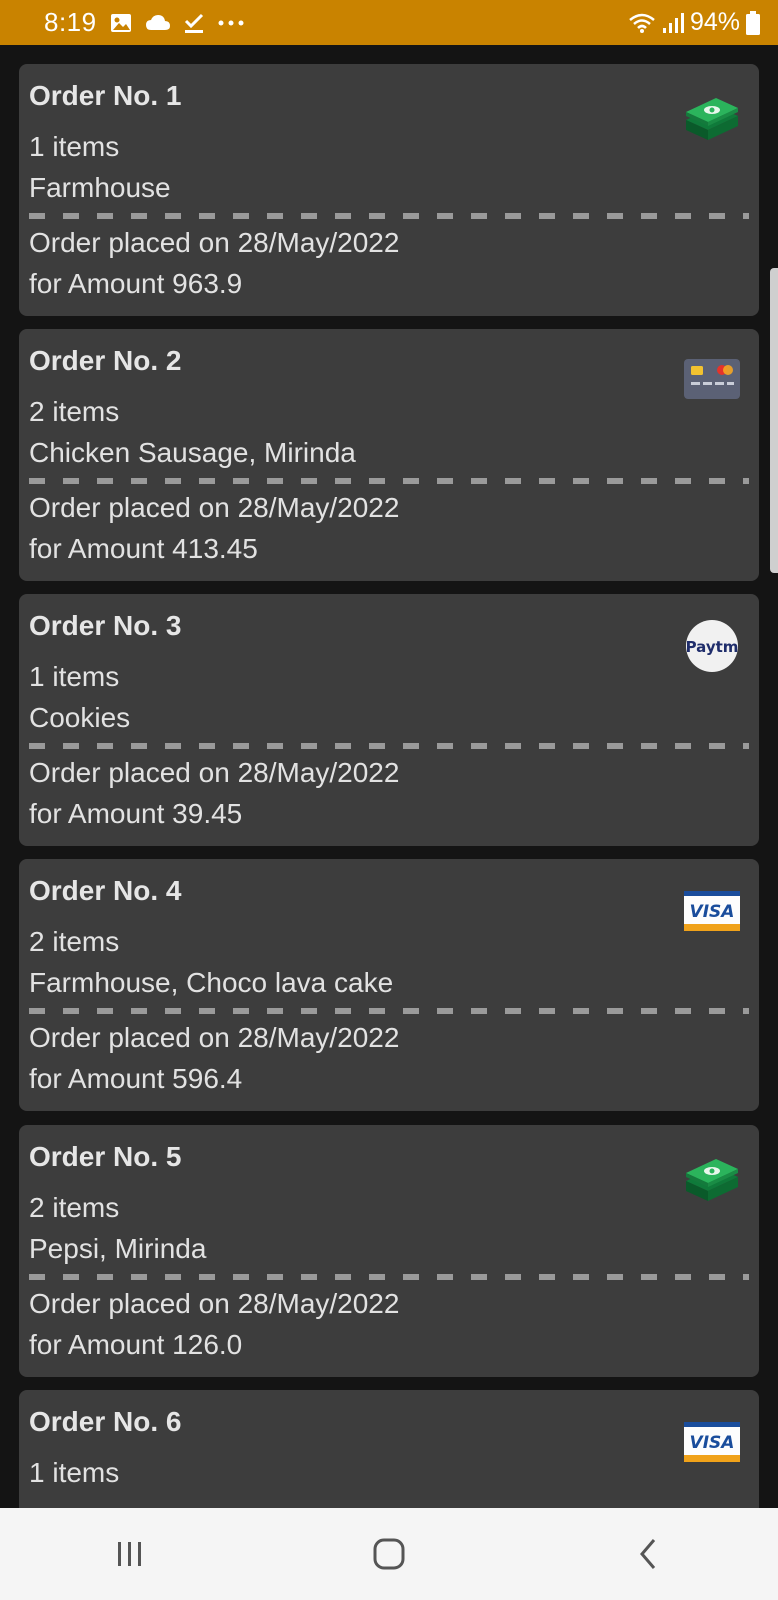  I want to click on order-amount: for Amount 596.4, so click(136, 1078).